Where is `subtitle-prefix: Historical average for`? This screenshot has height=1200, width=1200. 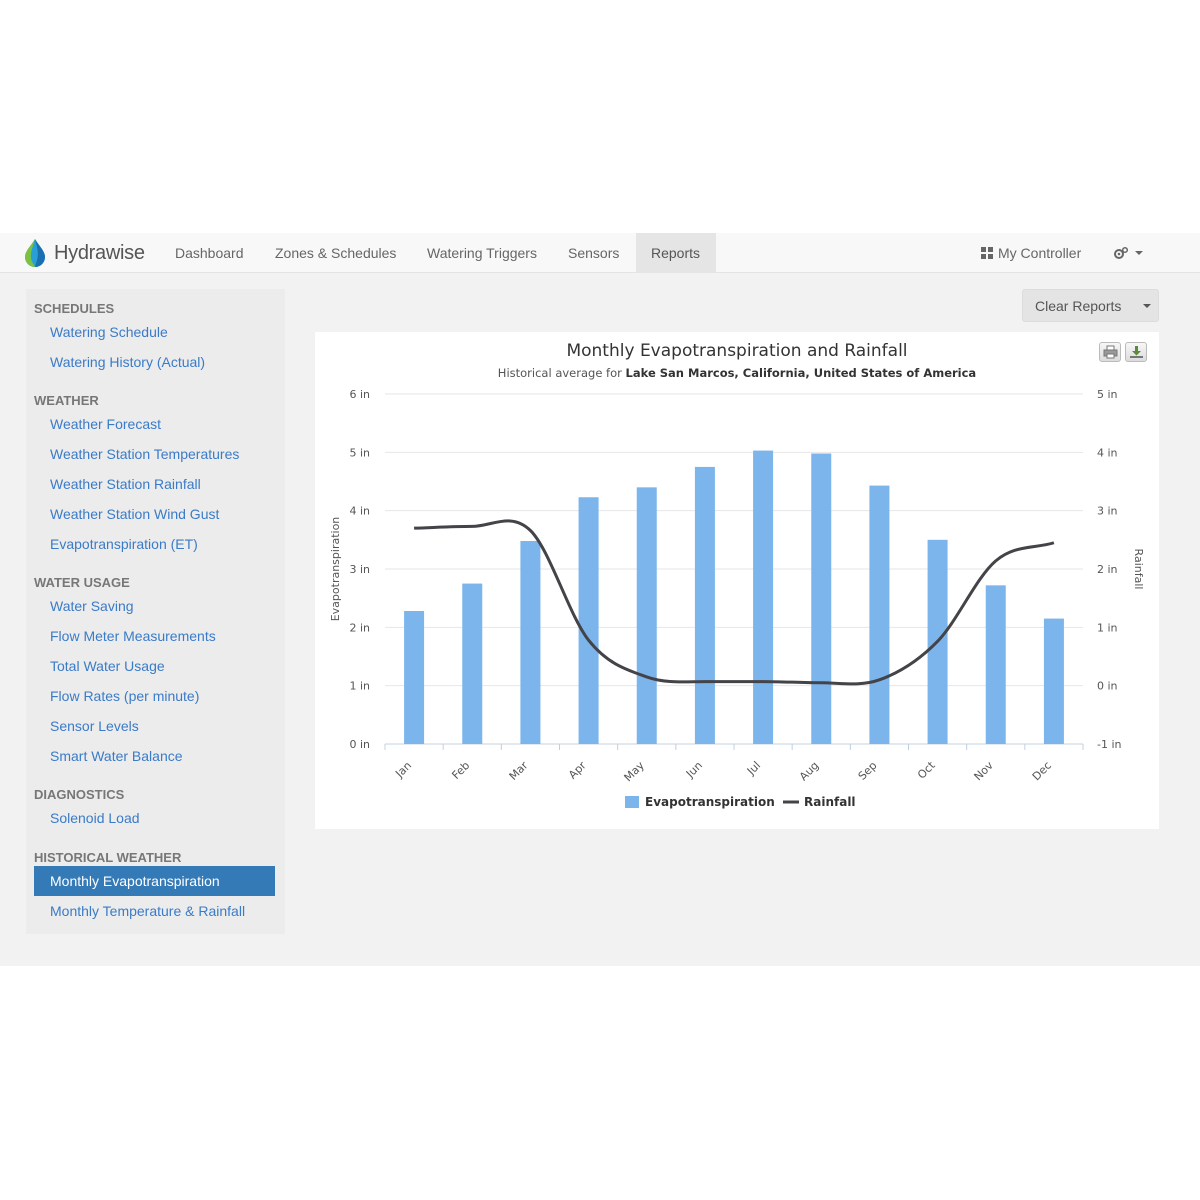
subtitle-prefix: Historical average for is located at coordinates (562, 373).